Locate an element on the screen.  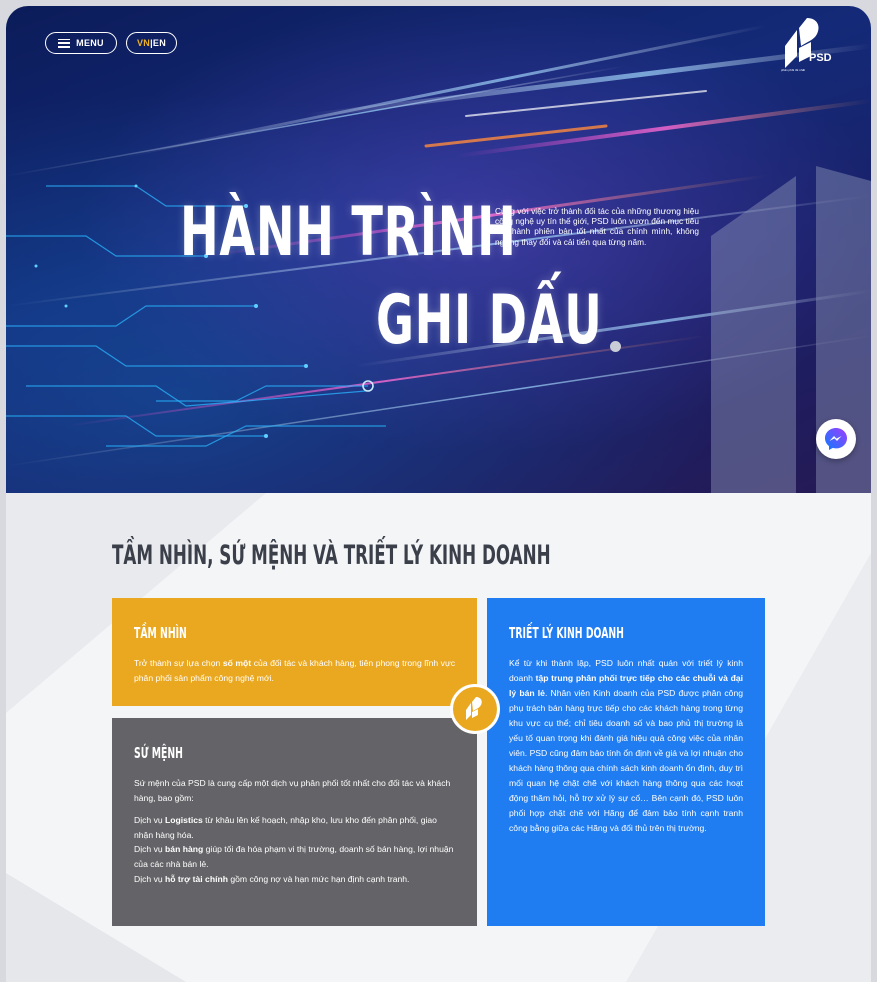
vision-heading: TẦM NHÌN is located at coordinates (160, 633).